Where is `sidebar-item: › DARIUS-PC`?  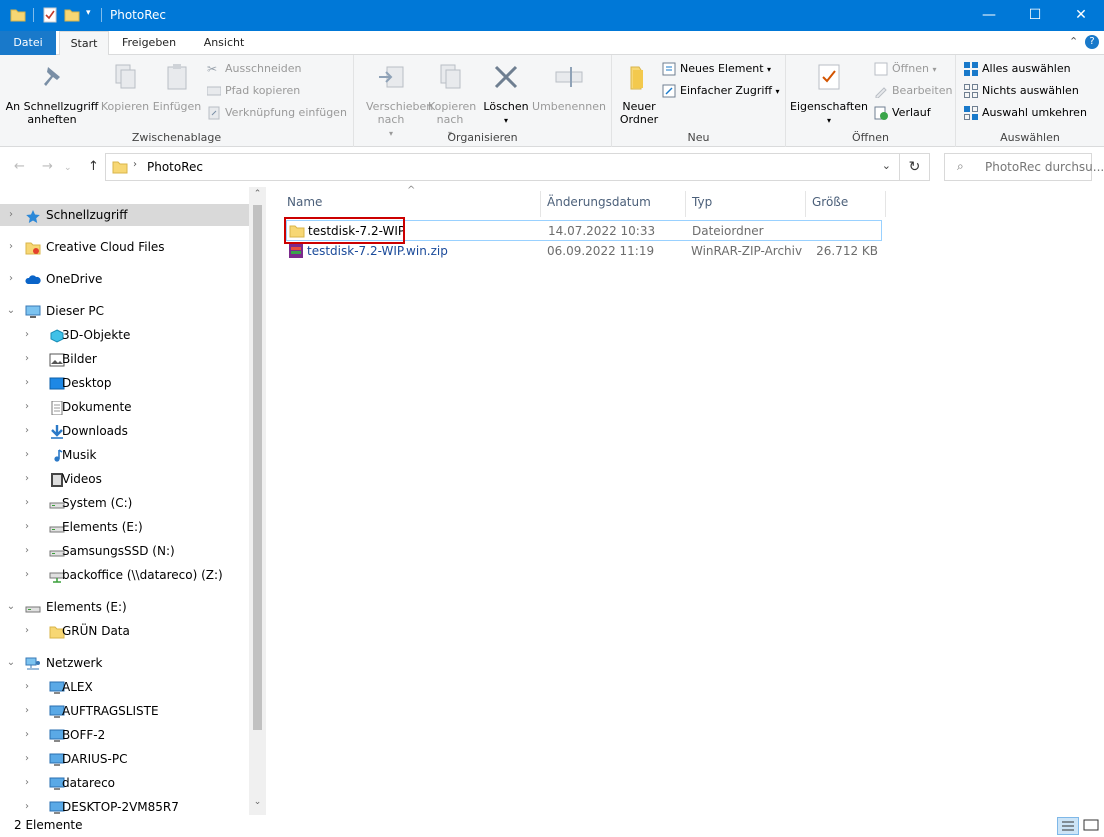 sidebar-item: › DARIUS-PC is located at coordinates (124, 759).